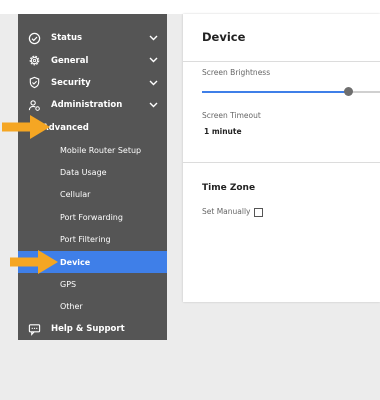 The image size is (380, 400). I want to click on sidebar-item-status: Status, so click(92, 38).